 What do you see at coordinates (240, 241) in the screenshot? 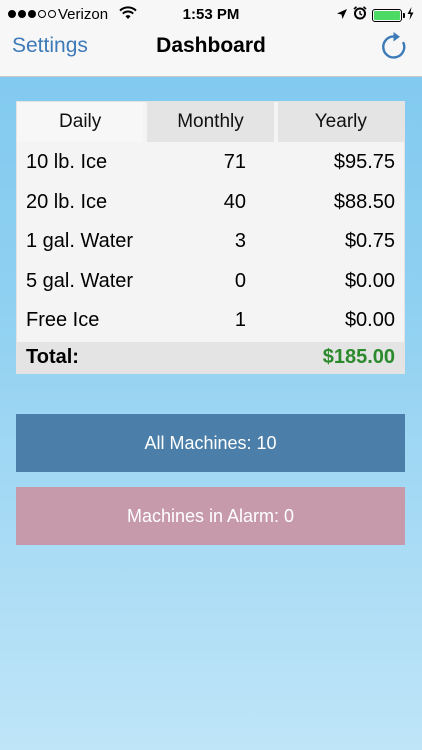
I see `product-quantity: 3` at bounding box center [240, 241].